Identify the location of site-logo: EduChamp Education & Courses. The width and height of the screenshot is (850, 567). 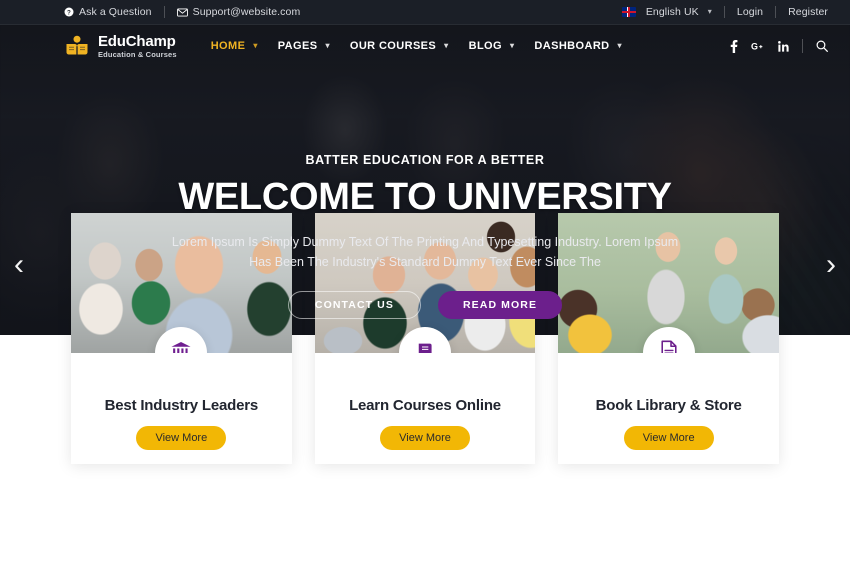
(120, 46).